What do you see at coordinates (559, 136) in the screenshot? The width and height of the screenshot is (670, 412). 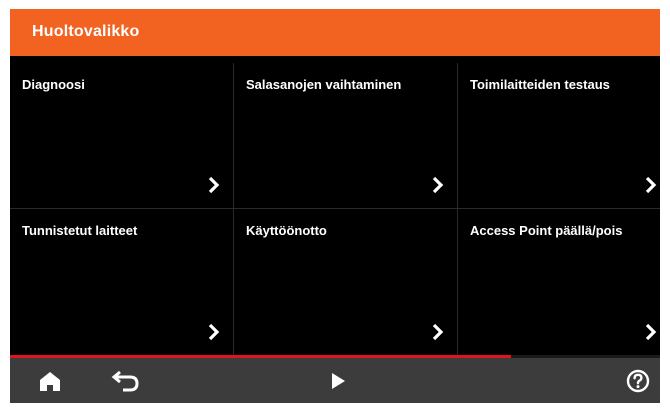 I see `tile-actuator-testing: Toimilaitteiden testaus` at bounding box center [559, 136].